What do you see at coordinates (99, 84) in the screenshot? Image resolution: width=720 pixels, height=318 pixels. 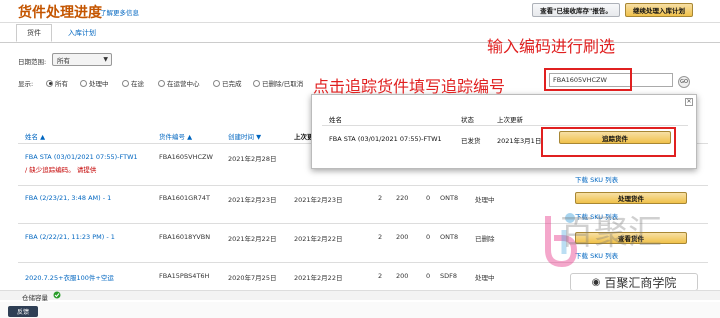 I see `radio-label: 处理中` at bounding box center [99, 84].